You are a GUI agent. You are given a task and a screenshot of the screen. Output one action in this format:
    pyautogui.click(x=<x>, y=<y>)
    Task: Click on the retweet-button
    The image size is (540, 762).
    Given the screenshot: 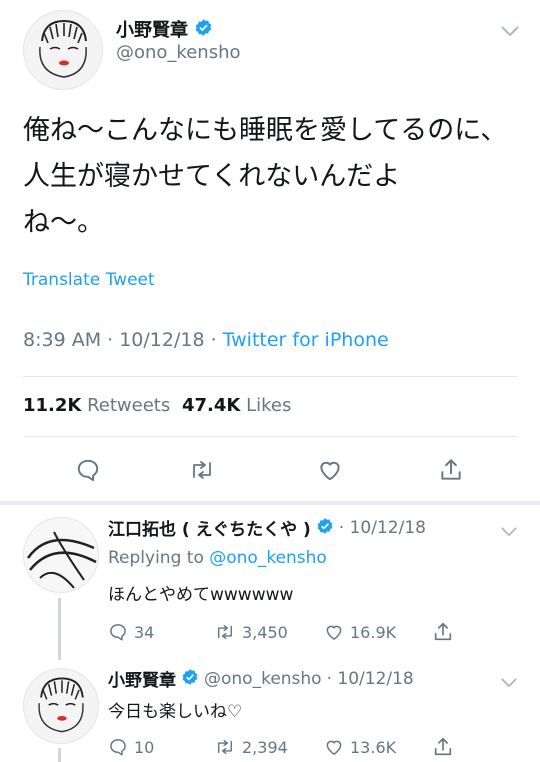 What is the action you would take?
    pyautogui.click(x=202, y=470)
    